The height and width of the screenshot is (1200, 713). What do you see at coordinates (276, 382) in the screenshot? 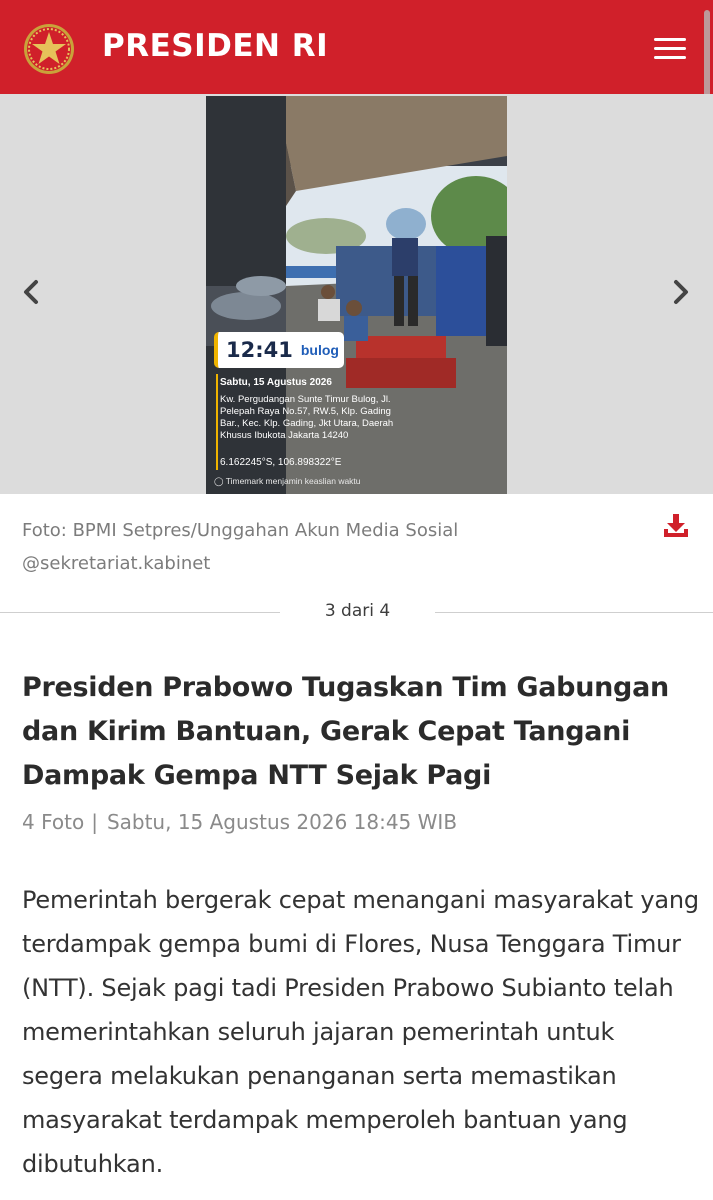
I see `timemark-date: Sabtu, 15 Agustus 2026` at bounding box center [276, 382].